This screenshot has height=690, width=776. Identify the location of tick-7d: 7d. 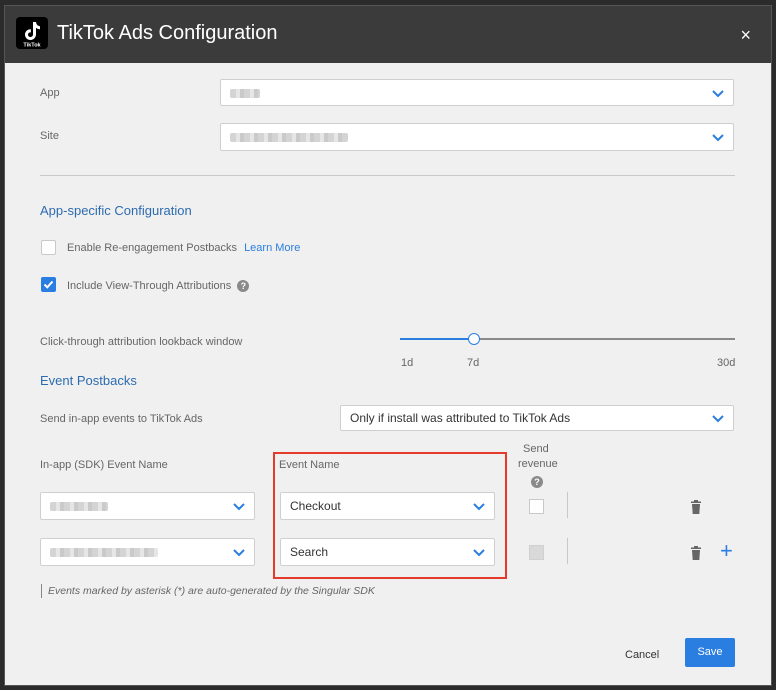
(473, 363).